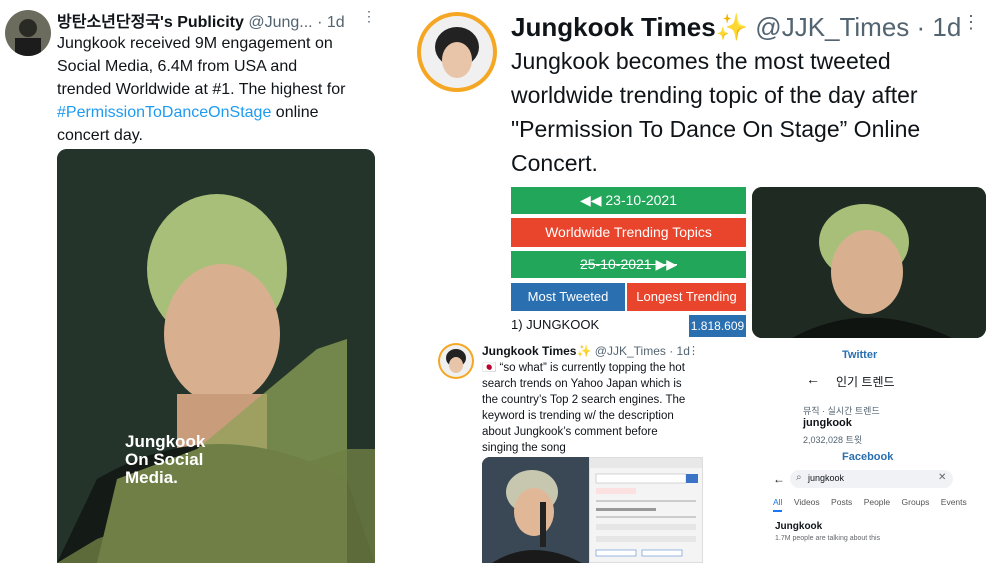 This screenshot has width=1000, height=563. What do you see at coordinates (877, 502) in the screenshot?
I see `tab-people: People` at bounding box center [877, 502].